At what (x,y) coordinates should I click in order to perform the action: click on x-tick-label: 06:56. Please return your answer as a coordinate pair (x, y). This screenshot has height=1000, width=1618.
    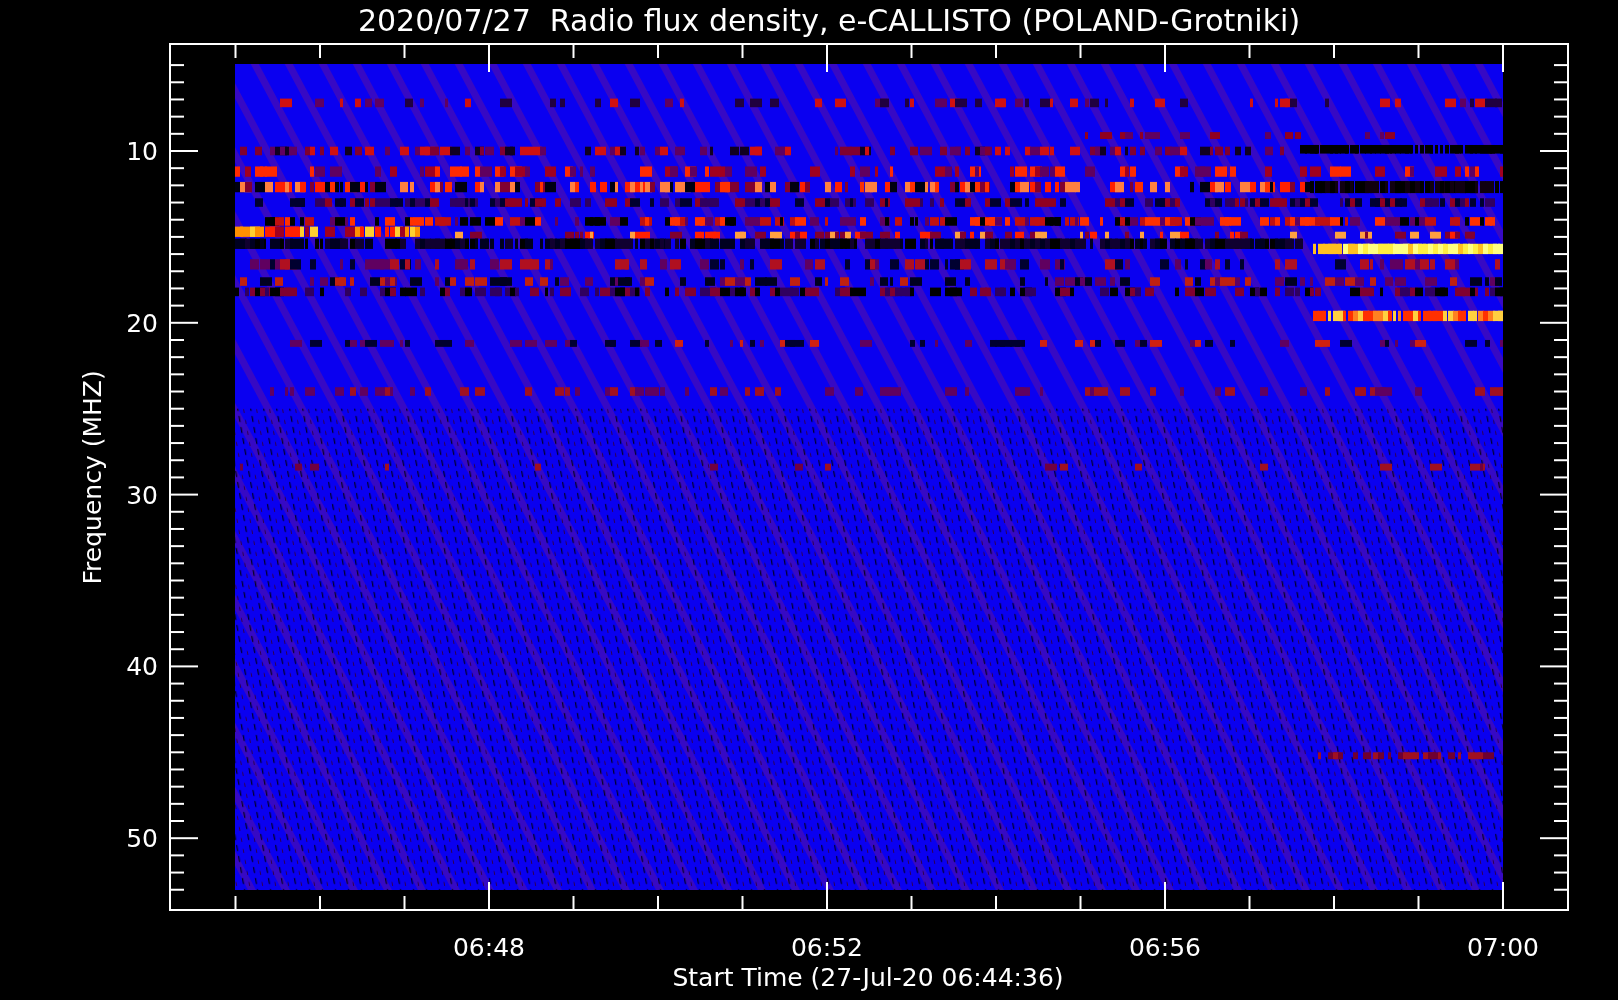
    Looking at the image, I should click on (1165, 947).